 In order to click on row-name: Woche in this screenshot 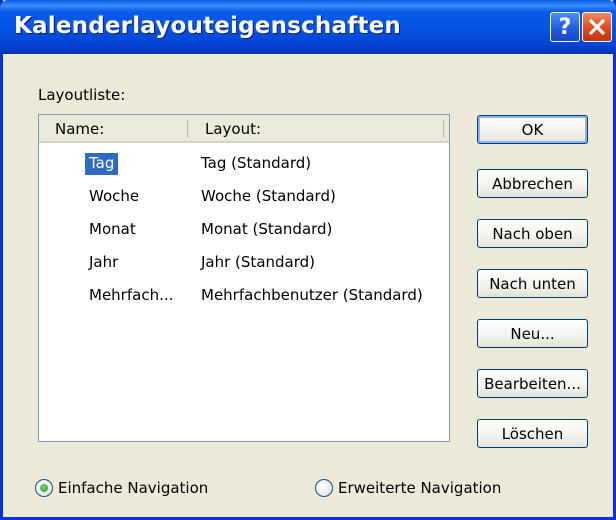, I will do `click(114, 196)`.